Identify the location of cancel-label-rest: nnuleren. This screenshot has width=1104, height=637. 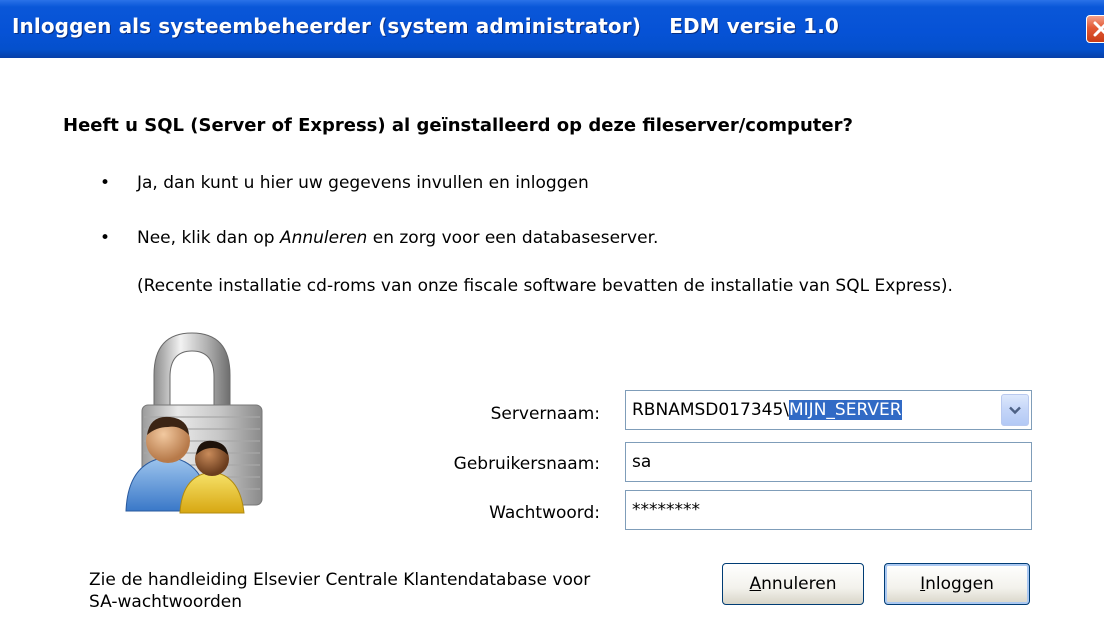
(799, 584).